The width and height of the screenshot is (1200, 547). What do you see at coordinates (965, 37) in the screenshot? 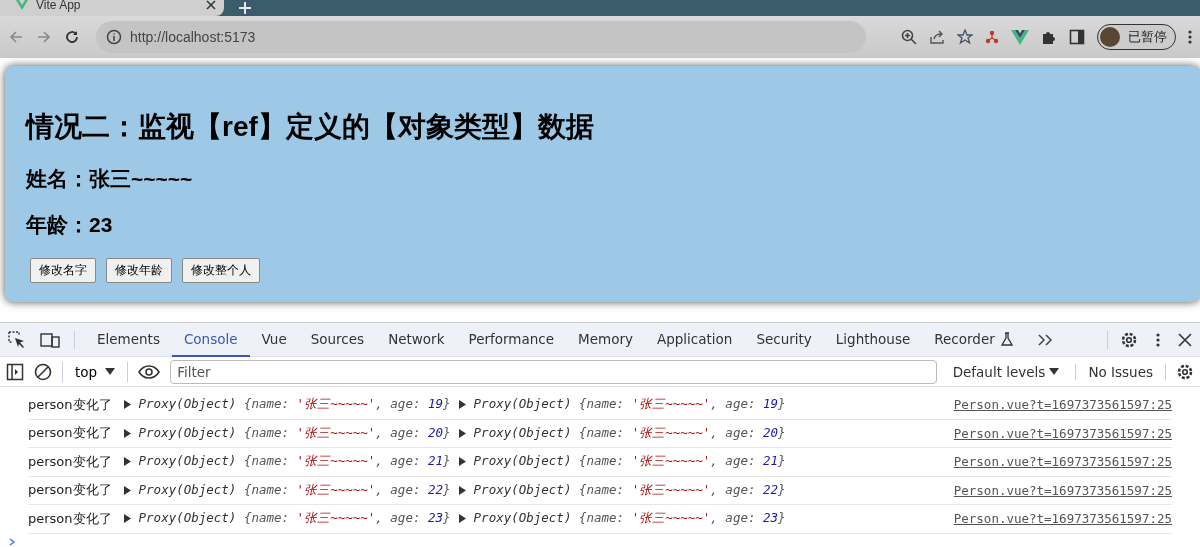
I see `star-icon` at bounding box center [965, 37].